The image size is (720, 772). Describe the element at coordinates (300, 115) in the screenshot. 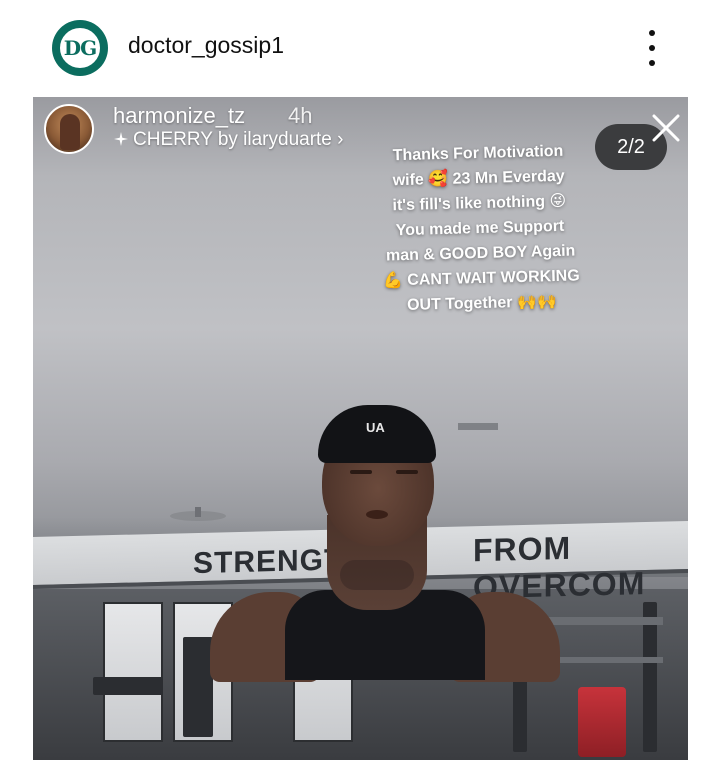

I see `story-timestamp: 4h` at that location.